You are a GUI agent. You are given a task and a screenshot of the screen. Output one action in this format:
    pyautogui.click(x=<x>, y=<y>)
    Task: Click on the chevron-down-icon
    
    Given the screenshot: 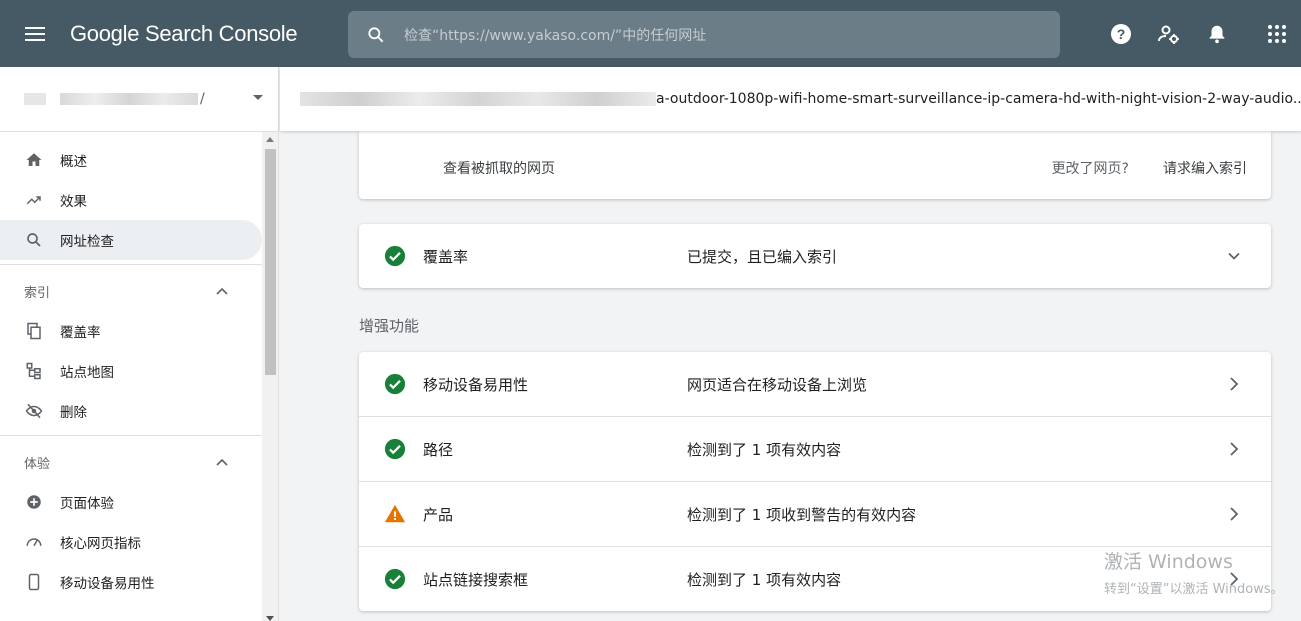 What is the action you would take?
    pyautogui.click(x=1234, y=256)
    